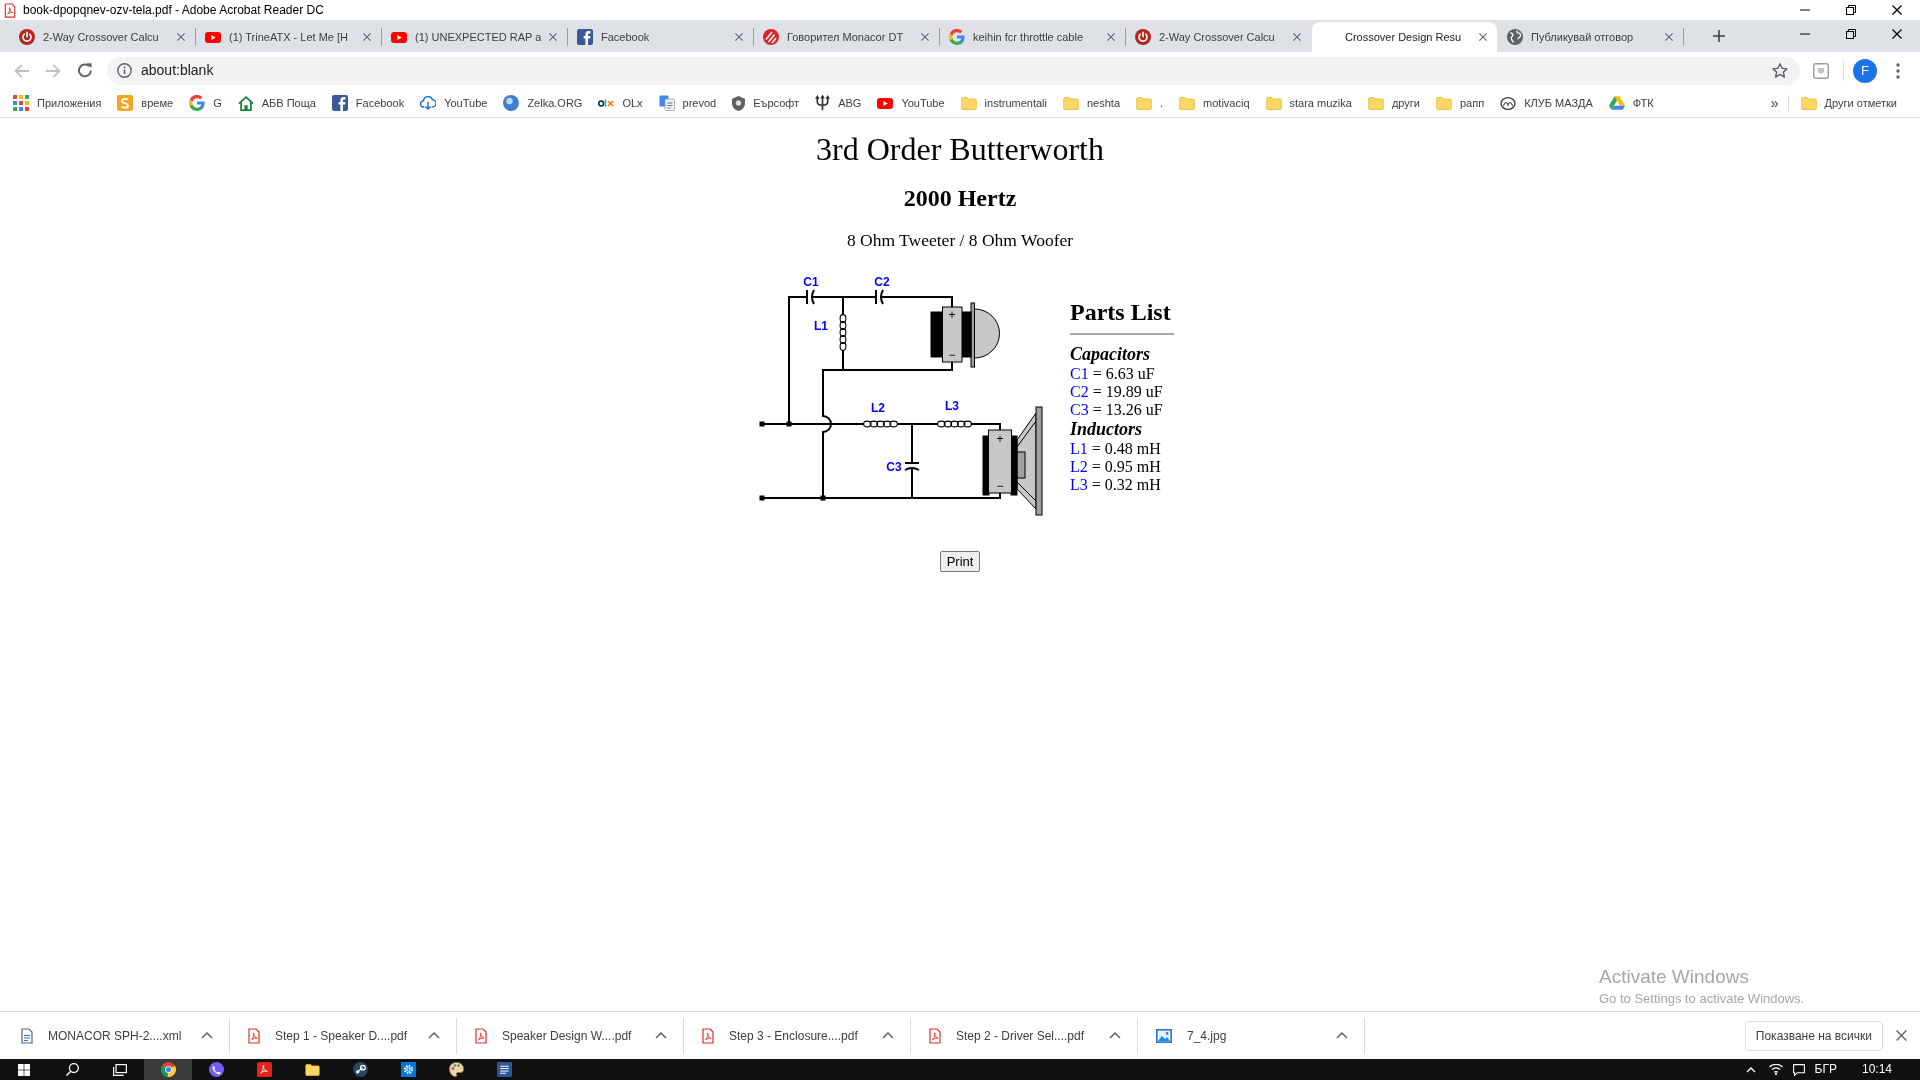 Image resolution: width=1920 pixels, height=1080 pixels. Describe the element at coordinates (1798, 1069) in the screenshot. I see `message-icon` at that location.